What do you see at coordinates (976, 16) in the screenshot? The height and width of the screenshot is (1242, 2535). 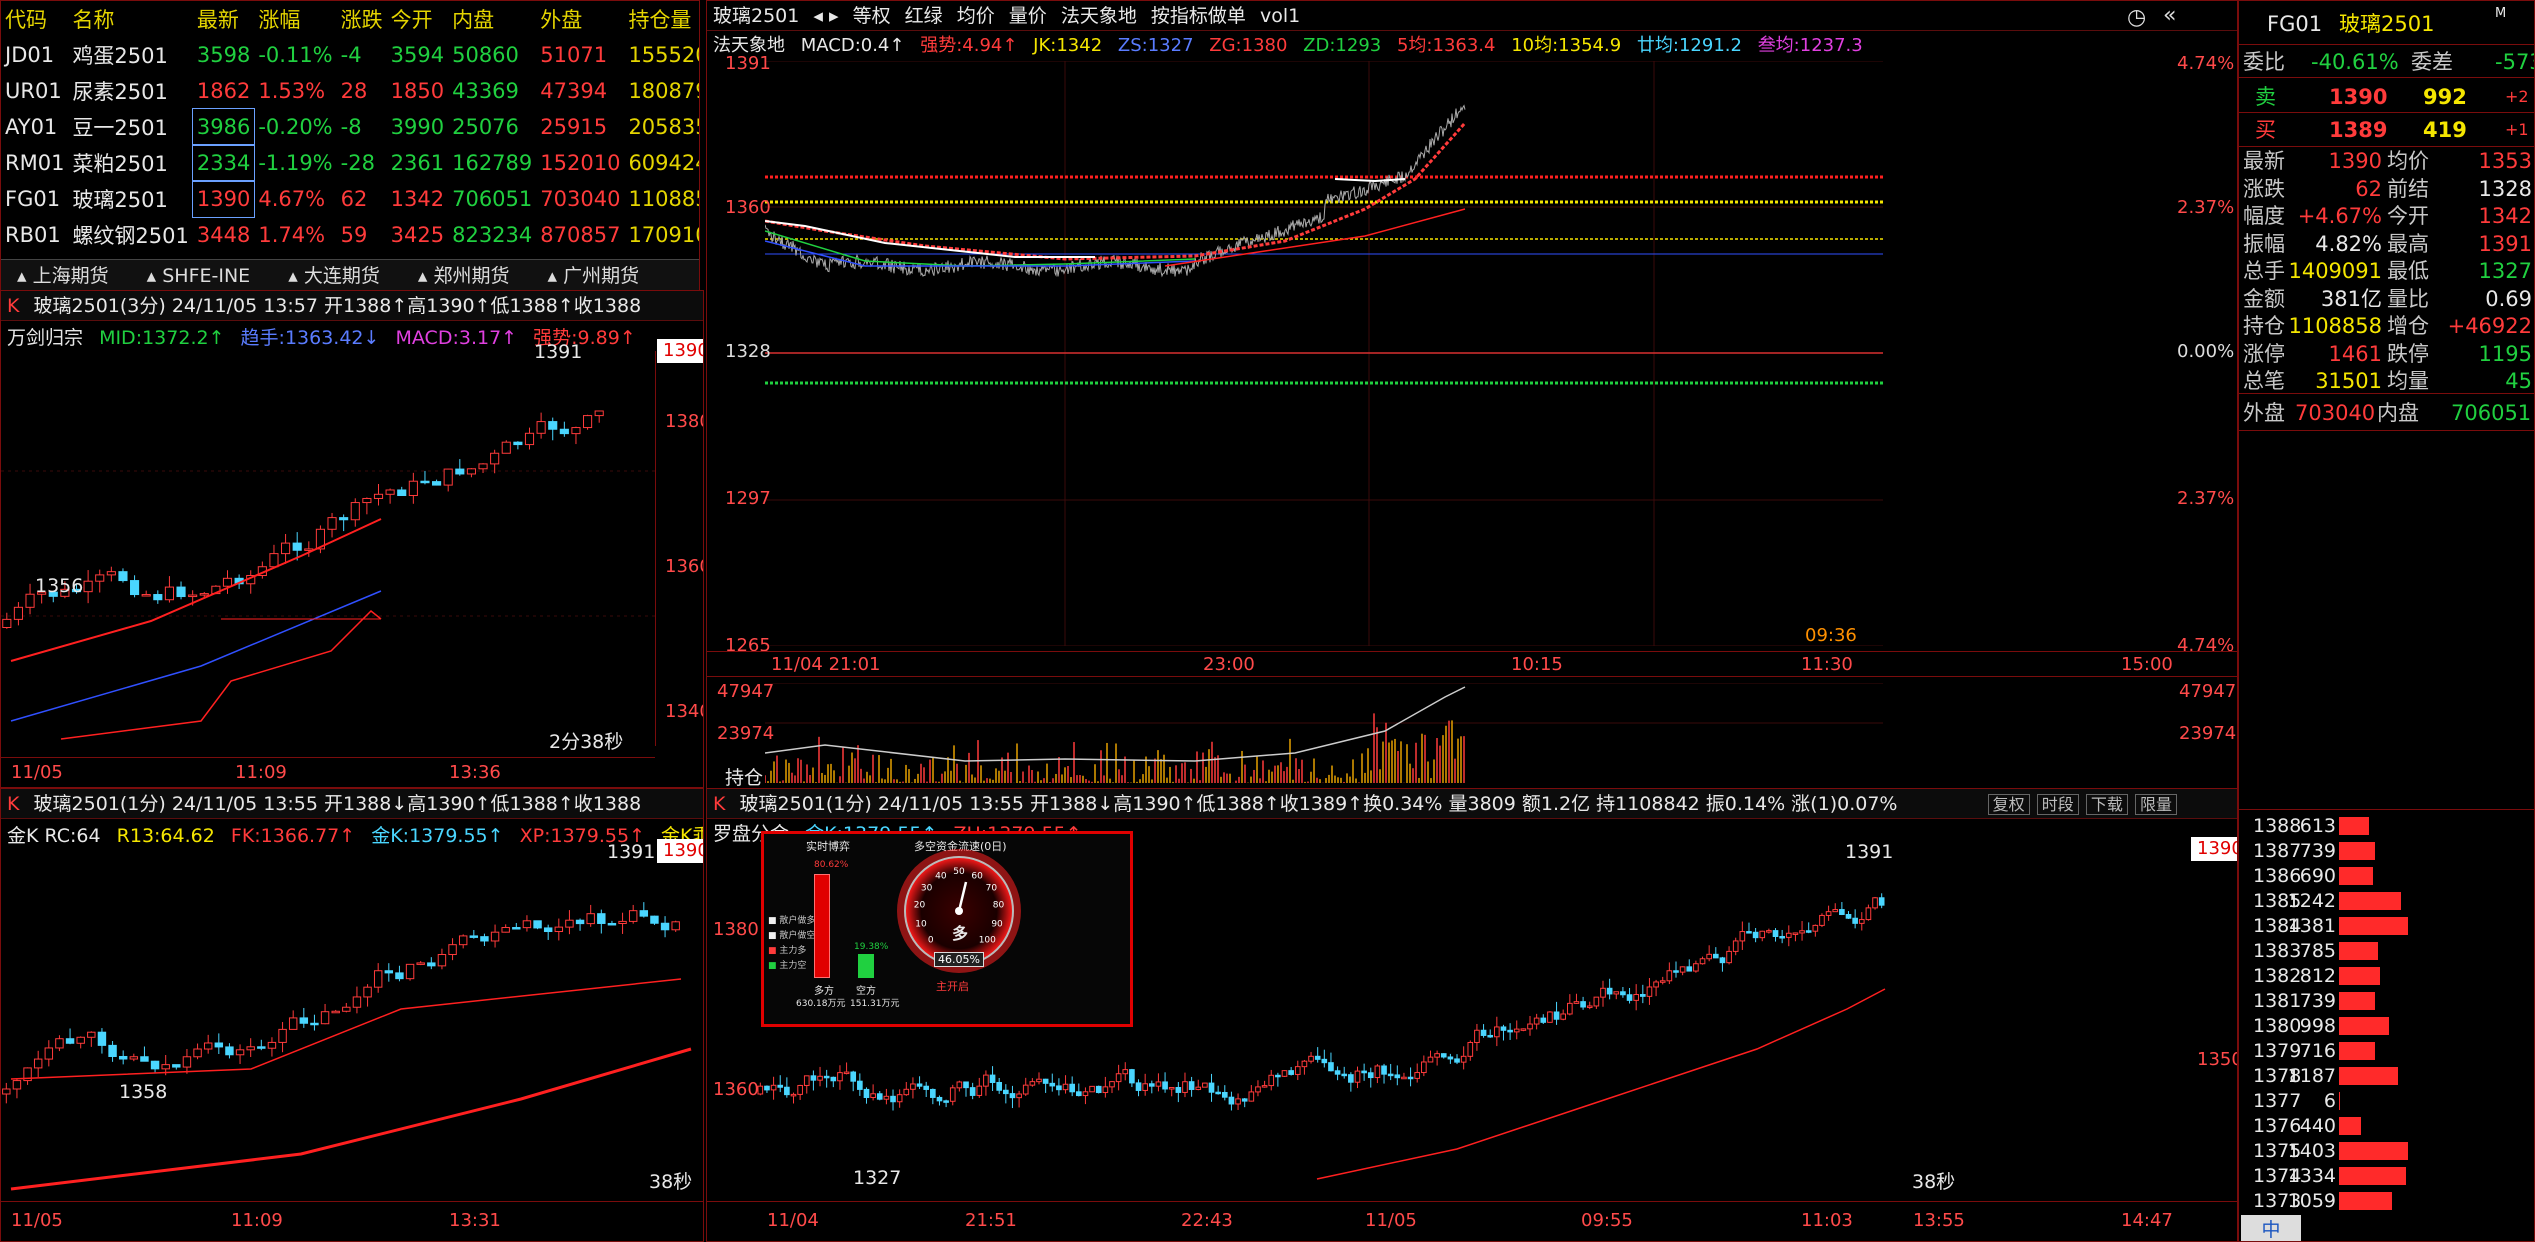 I see `btn-avg-price: 均价` at bounding box center [976, 16].